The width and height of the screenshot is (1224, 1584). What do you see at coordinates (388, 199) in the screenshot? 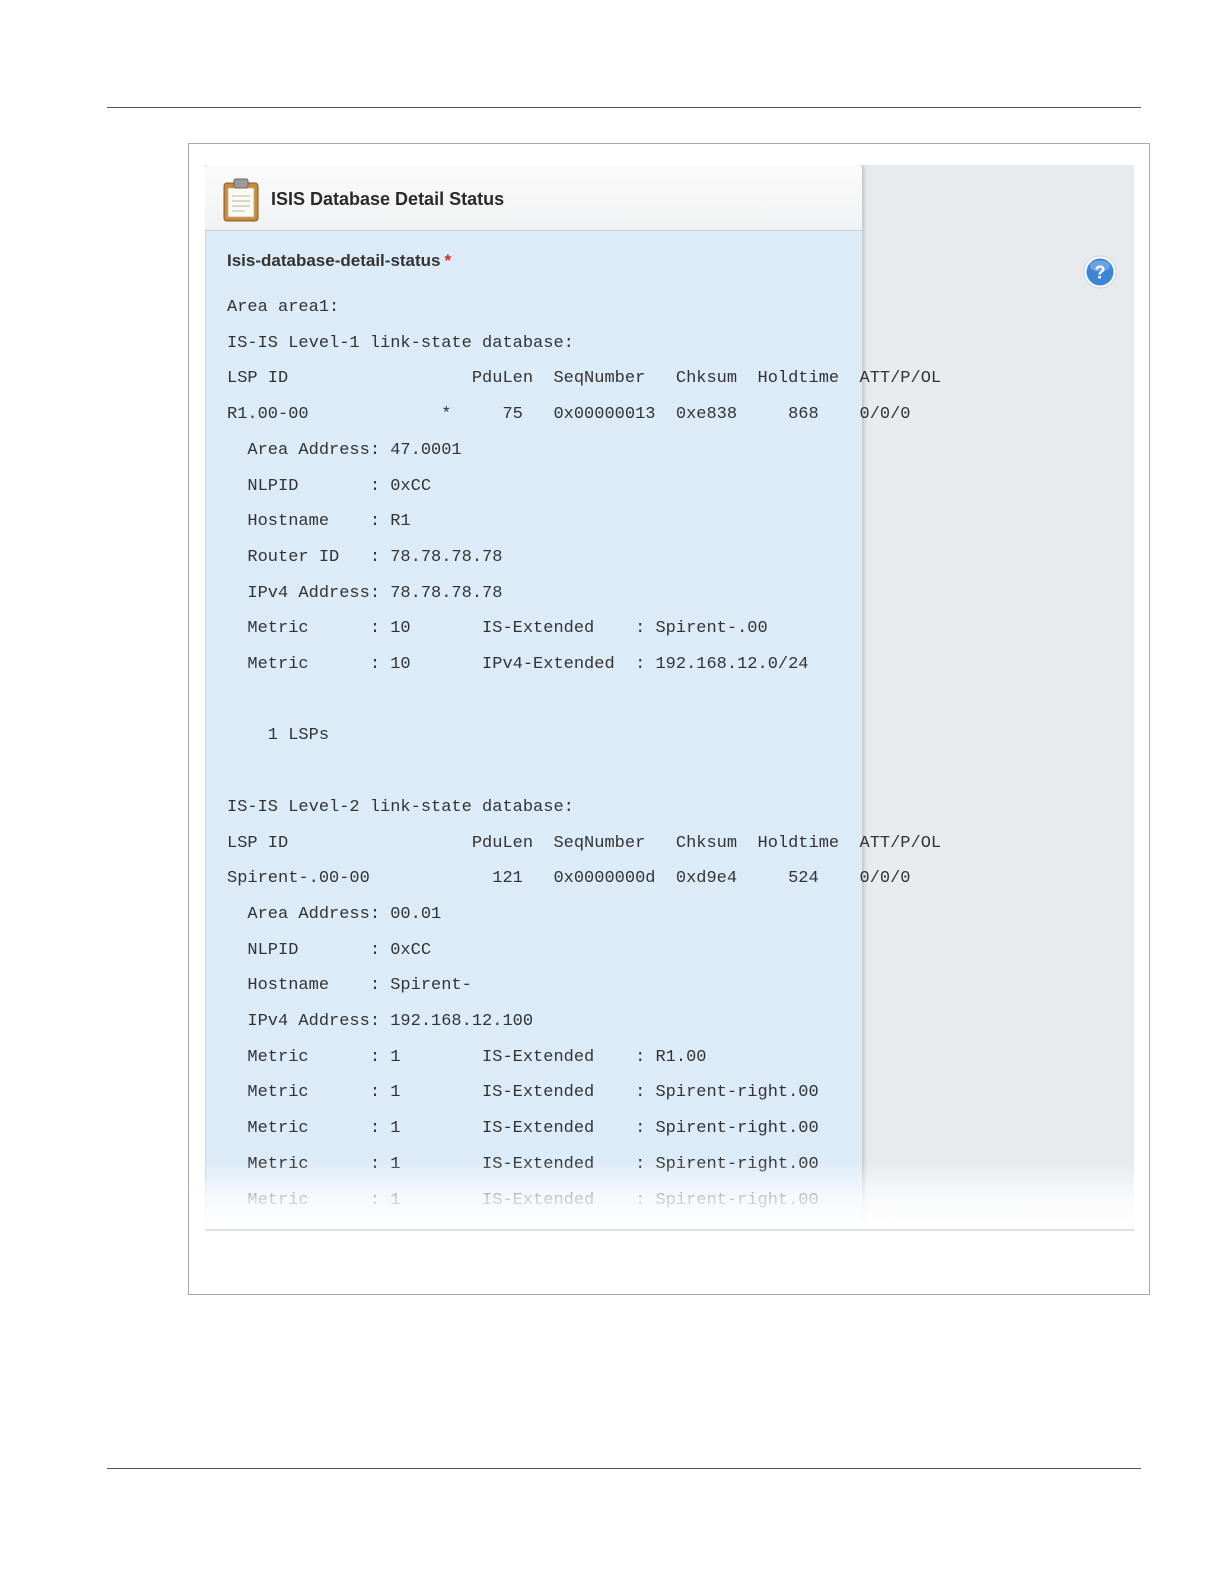
I see `panel-title: ISIS Database Detail Status` at bounding box center [388, 199].